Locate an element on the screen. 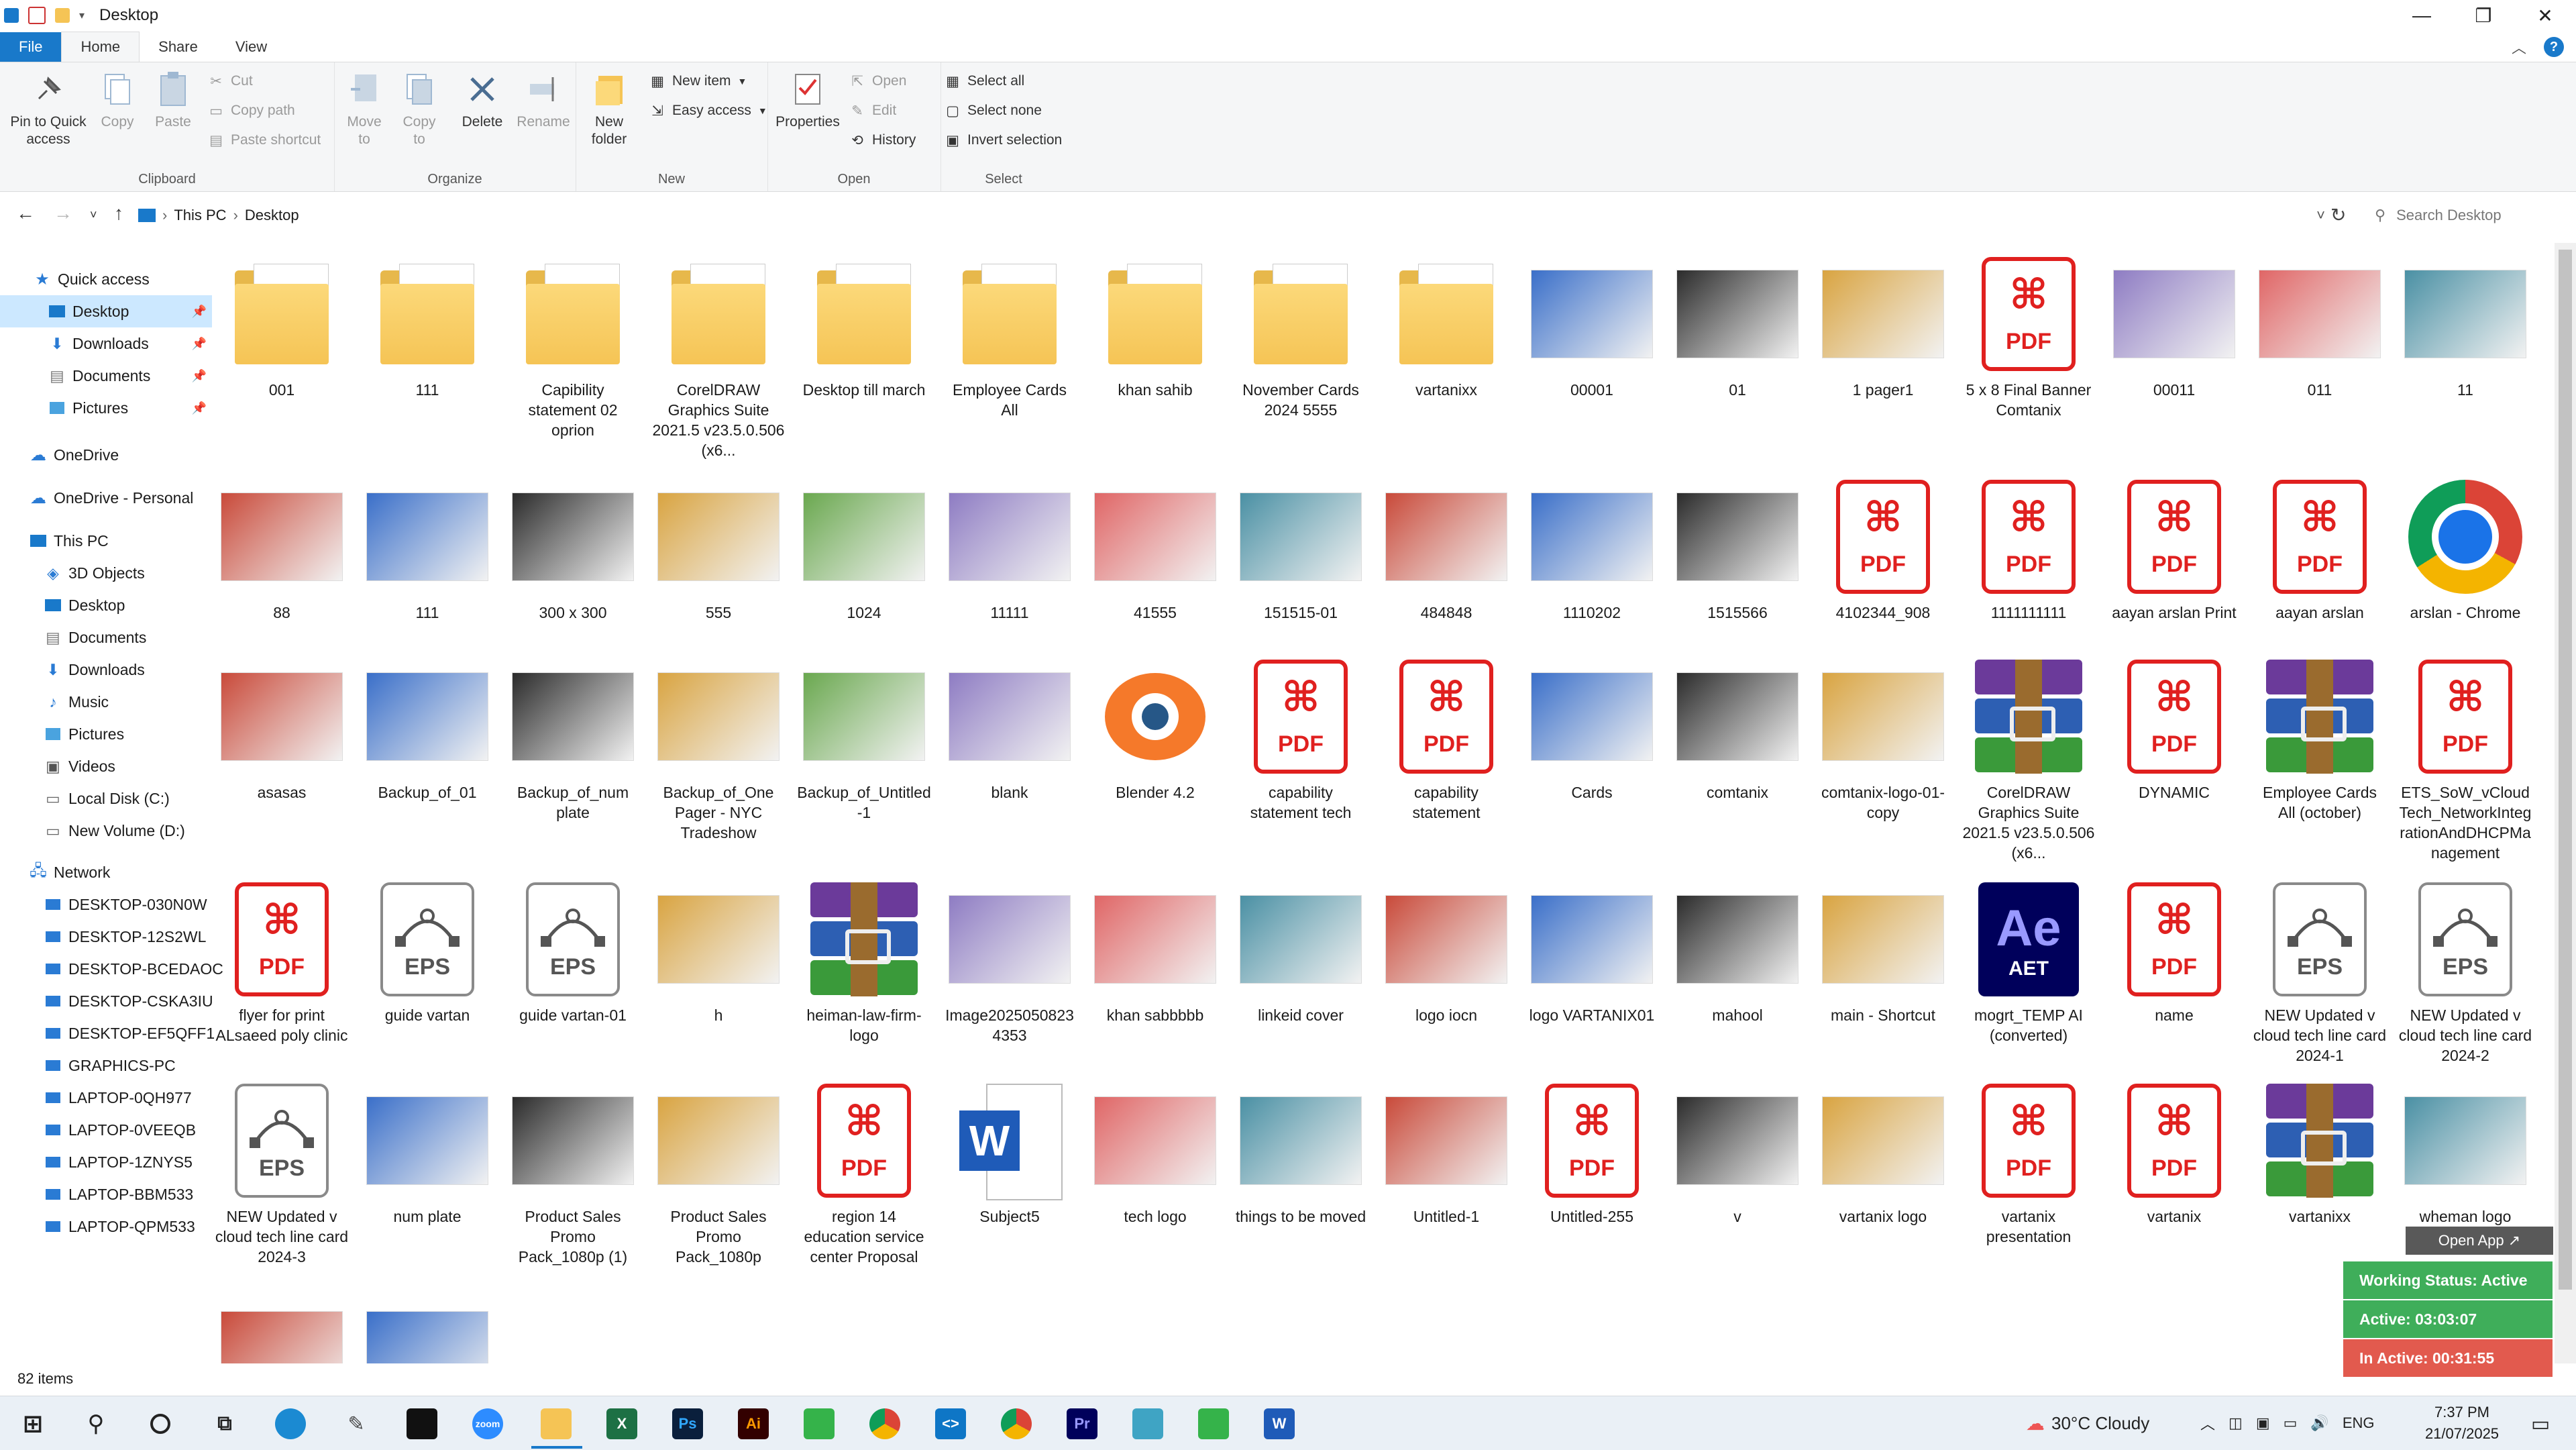  easy-access-button: ⇲ Easy access ▼ is located at coordinates (708, 111).